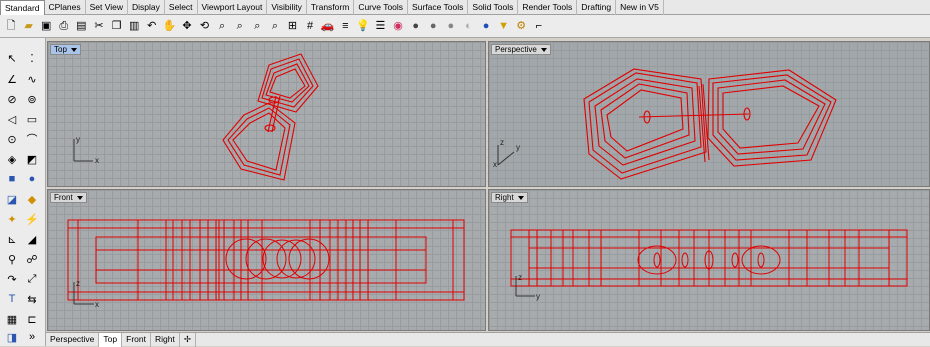 Image resolution: width=930 pixels, height=347 pixels. Describe the element at coordinates (181, 7) in the screenshot. I see `ribbon-tab-select: Select` at that location.